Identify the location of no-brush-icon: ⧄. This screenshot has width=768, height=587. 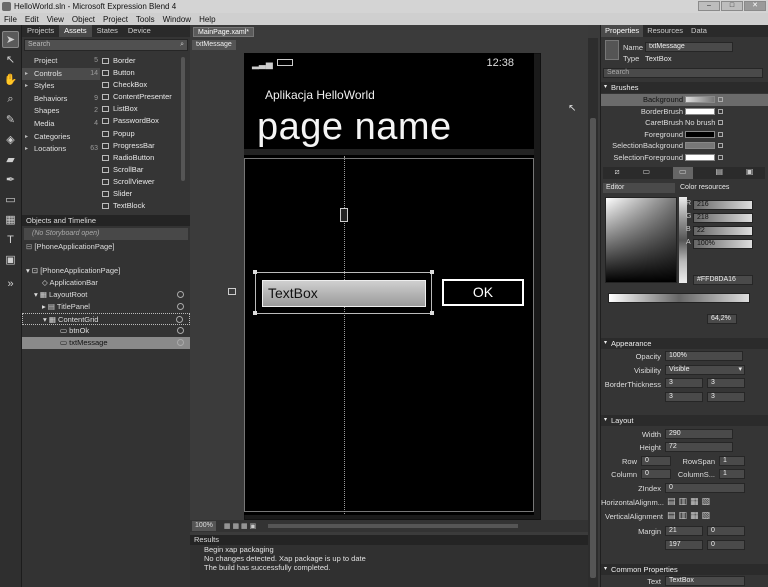
(616, 173).